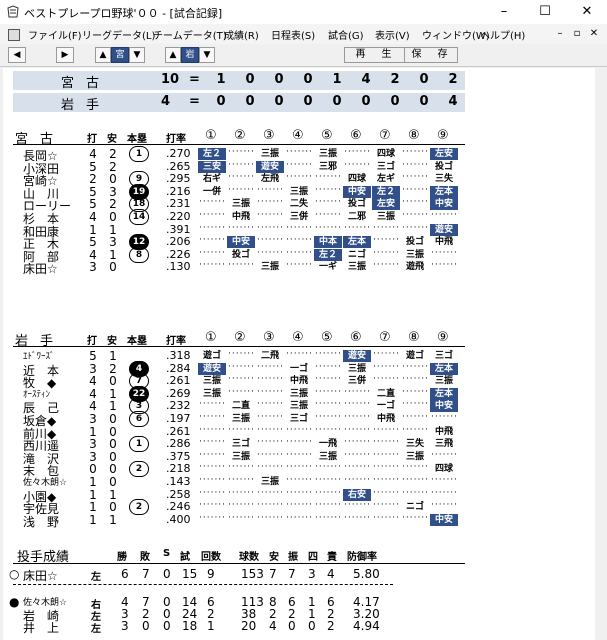 The width and height of the screenshot is (607, 640). I want to click on mdi-restore-button: ▫, so click(577, 34).